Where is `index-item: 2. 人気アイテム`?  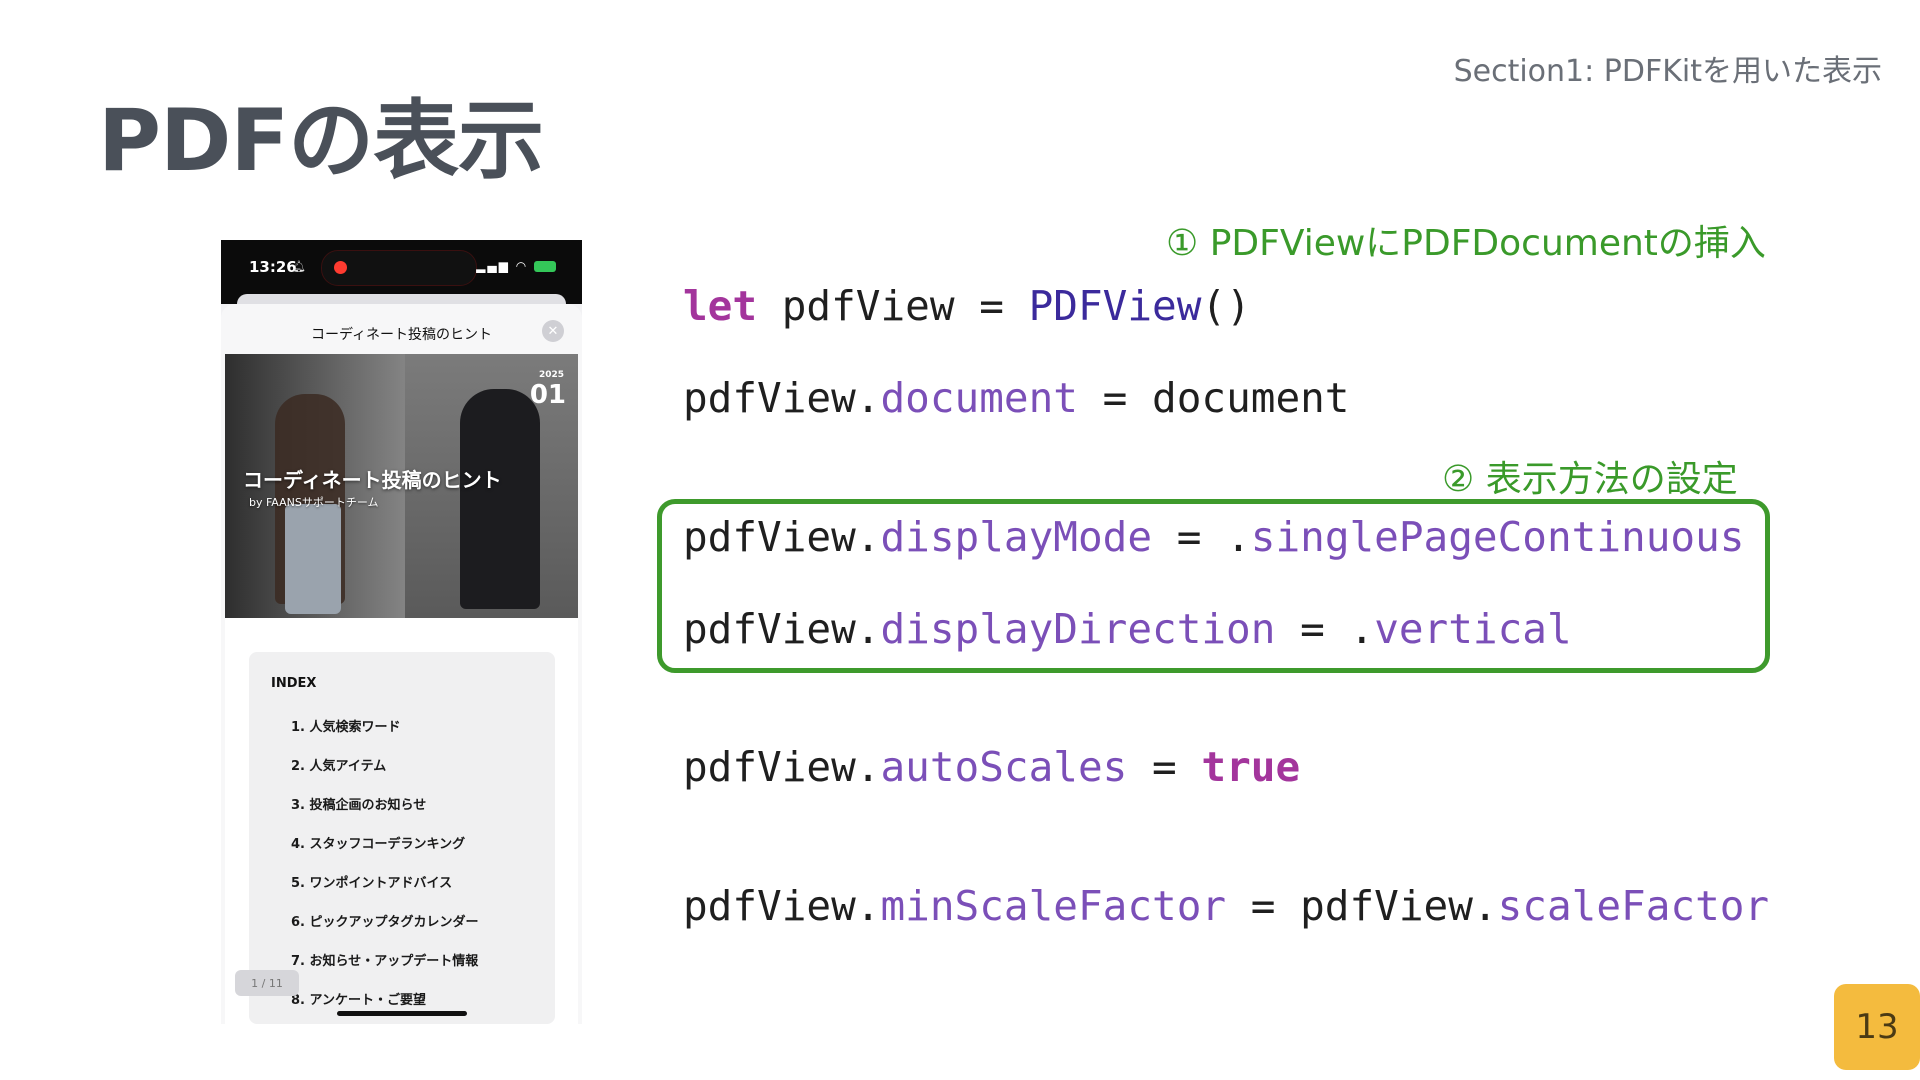
index-item: 2. 人気アイテム is located at coordinates (385, 774).